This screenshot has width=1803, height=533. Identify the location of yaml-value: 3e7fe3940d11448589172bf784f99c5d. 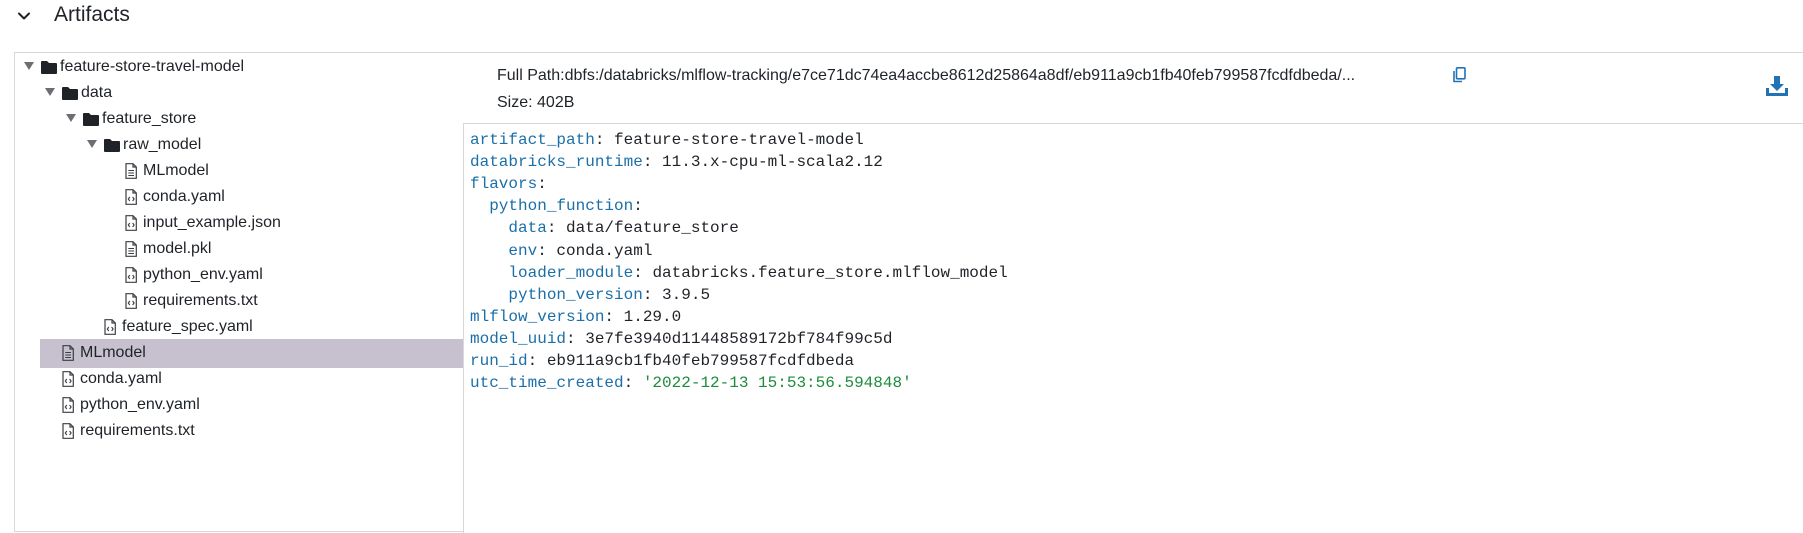
(739, 338).